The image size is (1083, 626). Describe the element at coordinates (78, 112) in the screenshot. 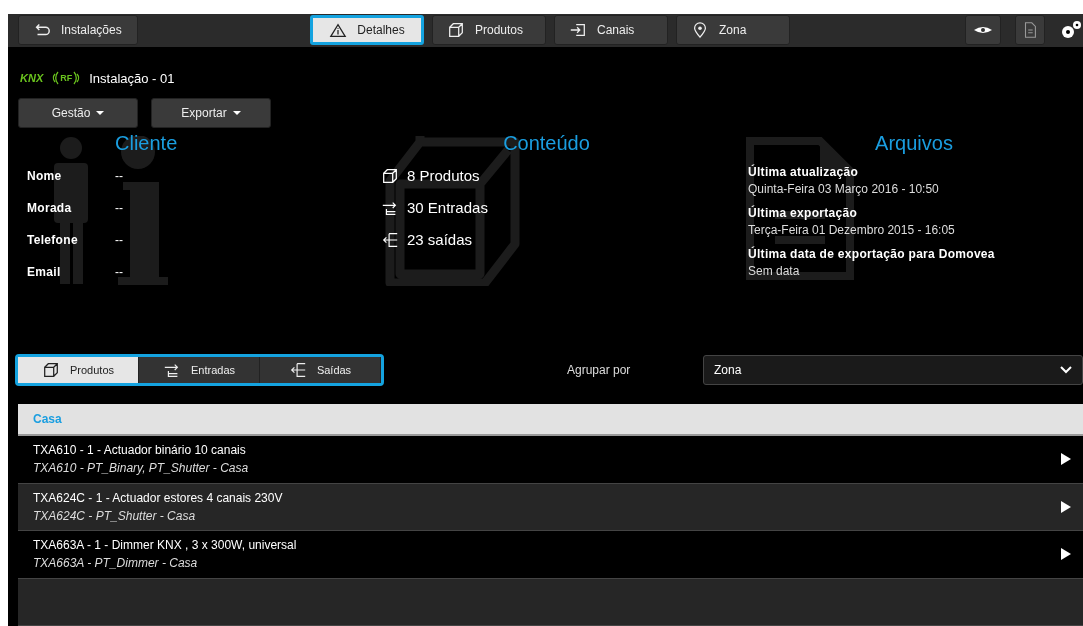

I see `dropdown-button: Gestão` at that location.